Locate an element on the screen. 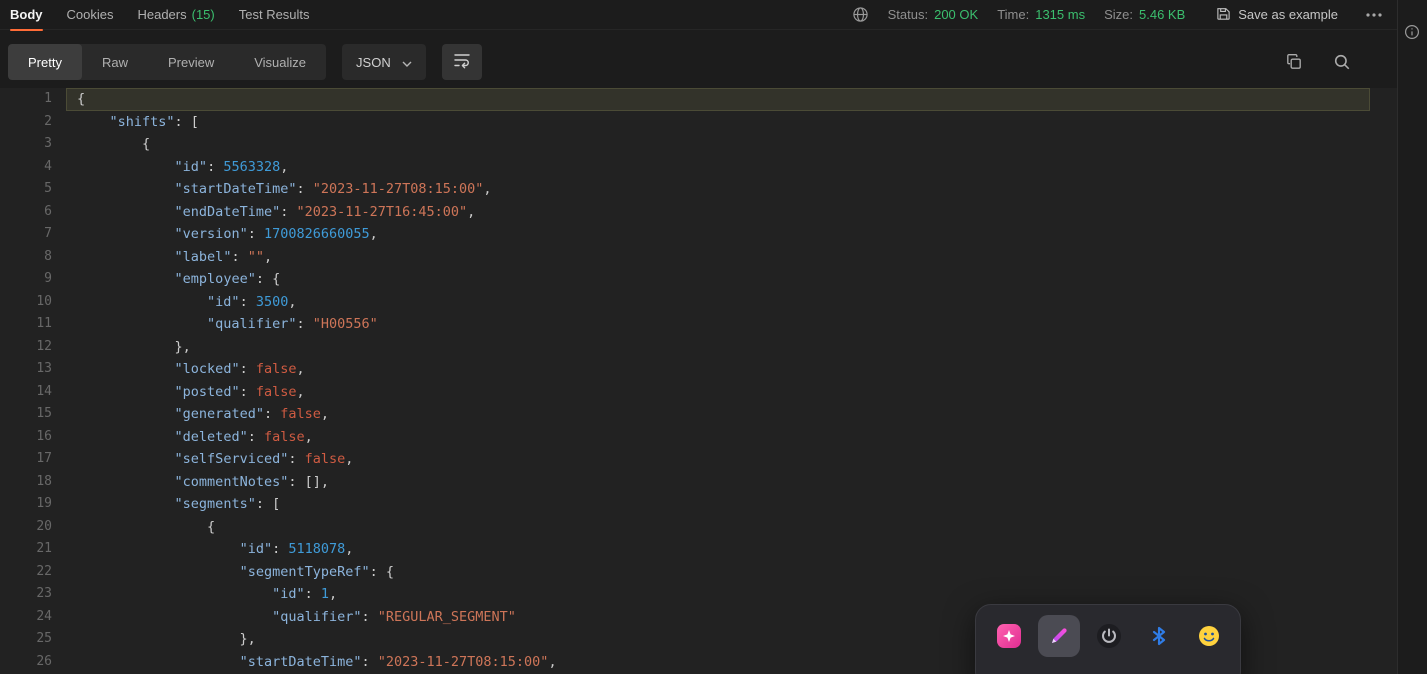  code-line: 15 "generated": false, is located at coordinates (685, 414).